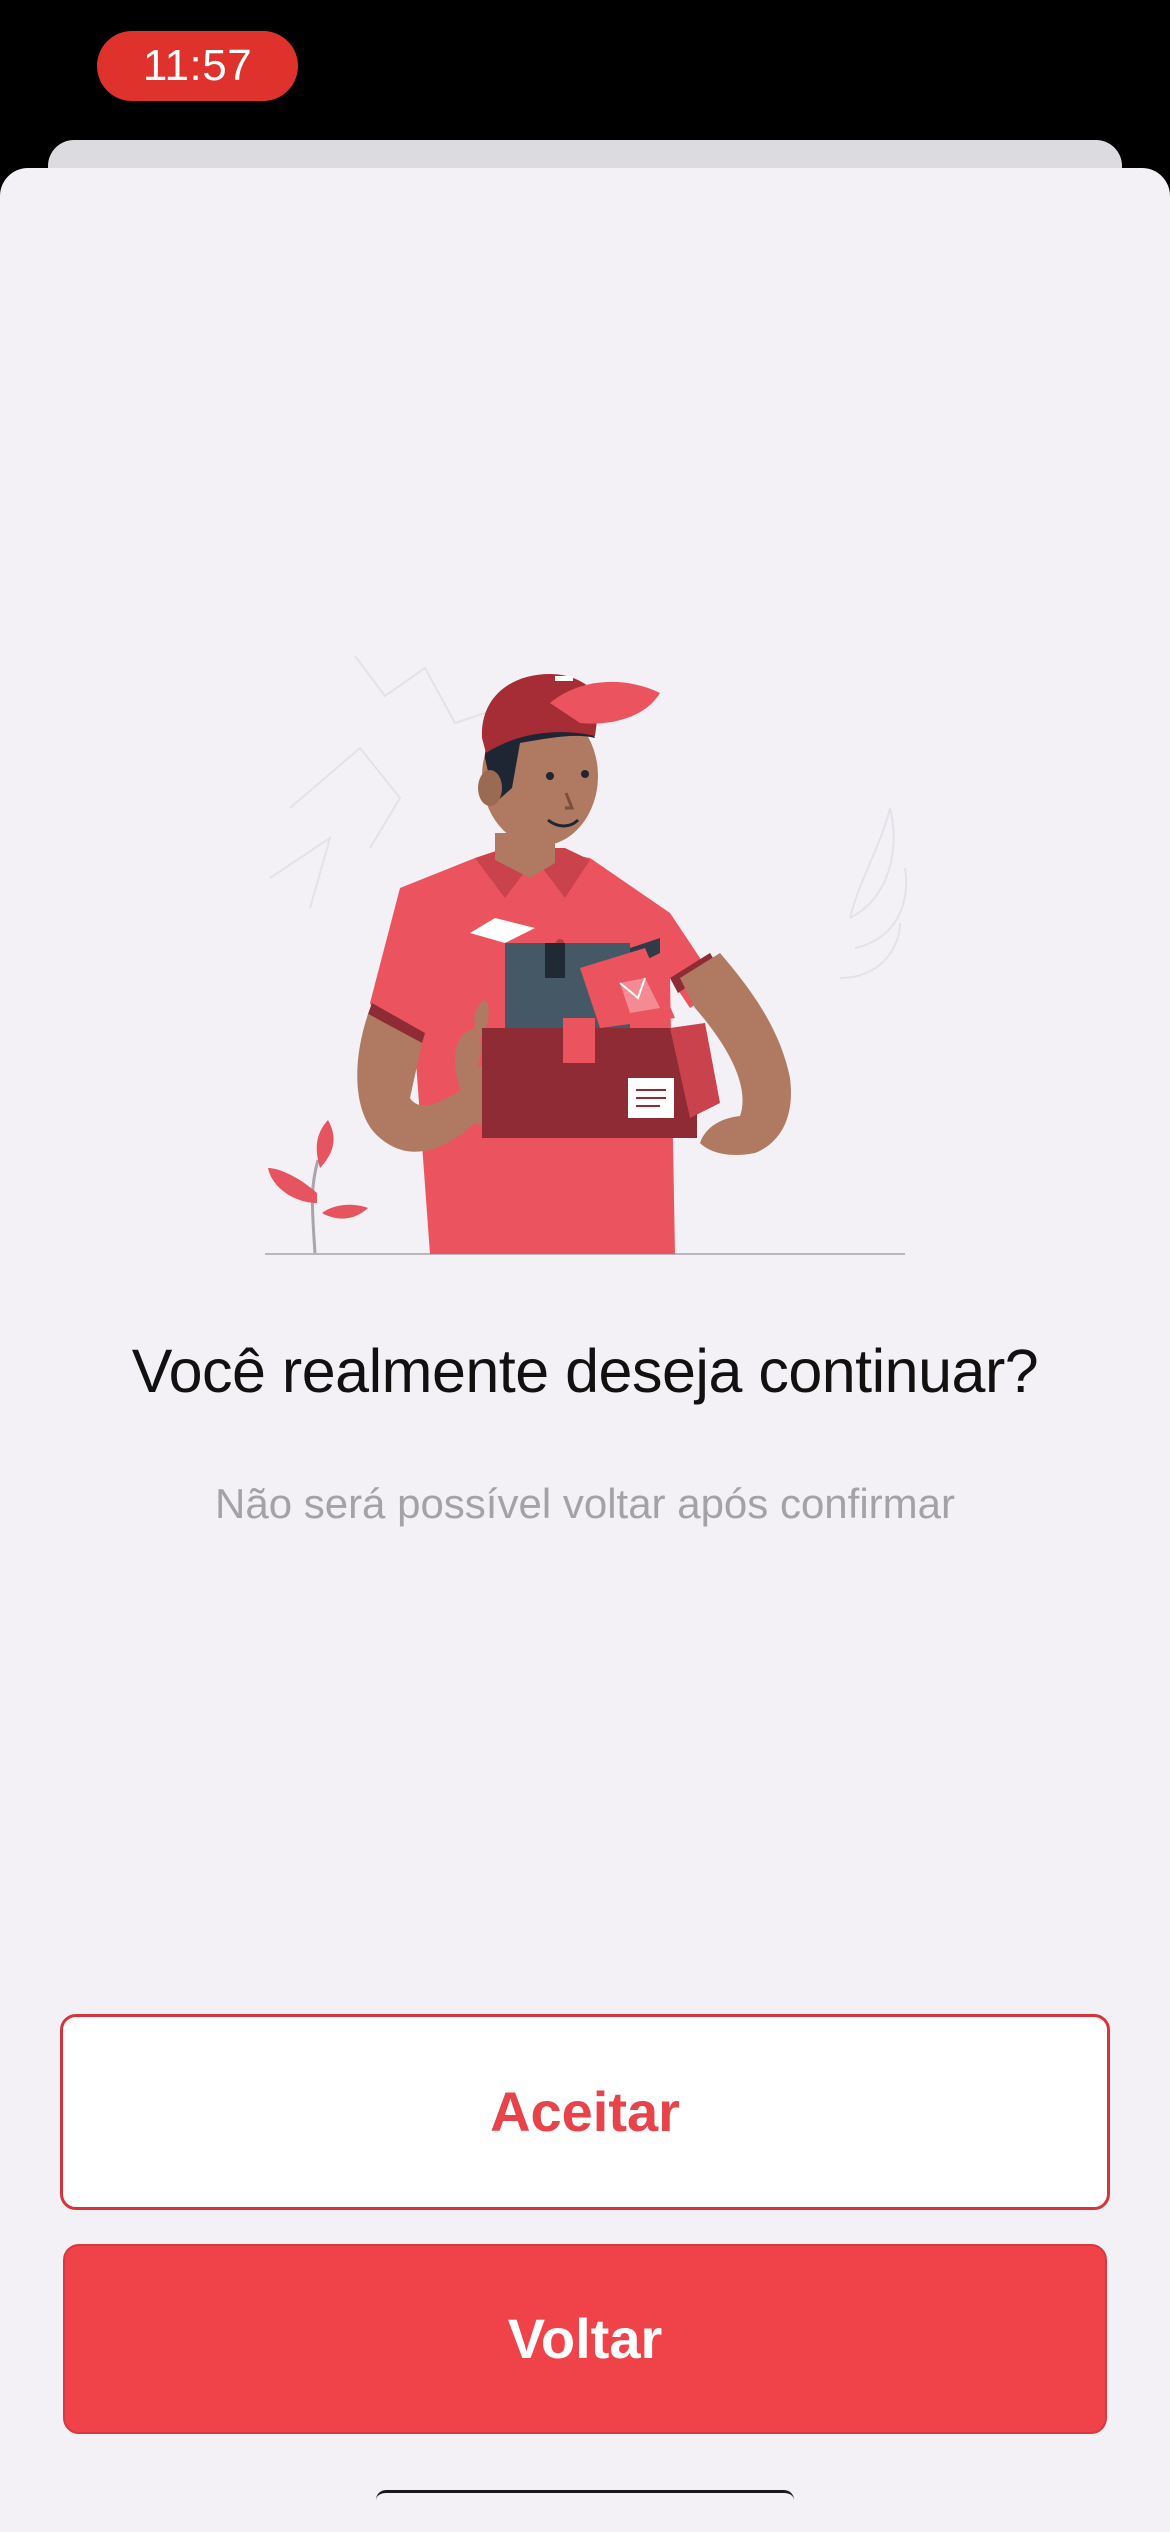  What do you see at coordinates (585, 1371) in the screenshot?
I see `dialog-title: Você realmente deseja continuar?` at bounding box center [585, 1371].